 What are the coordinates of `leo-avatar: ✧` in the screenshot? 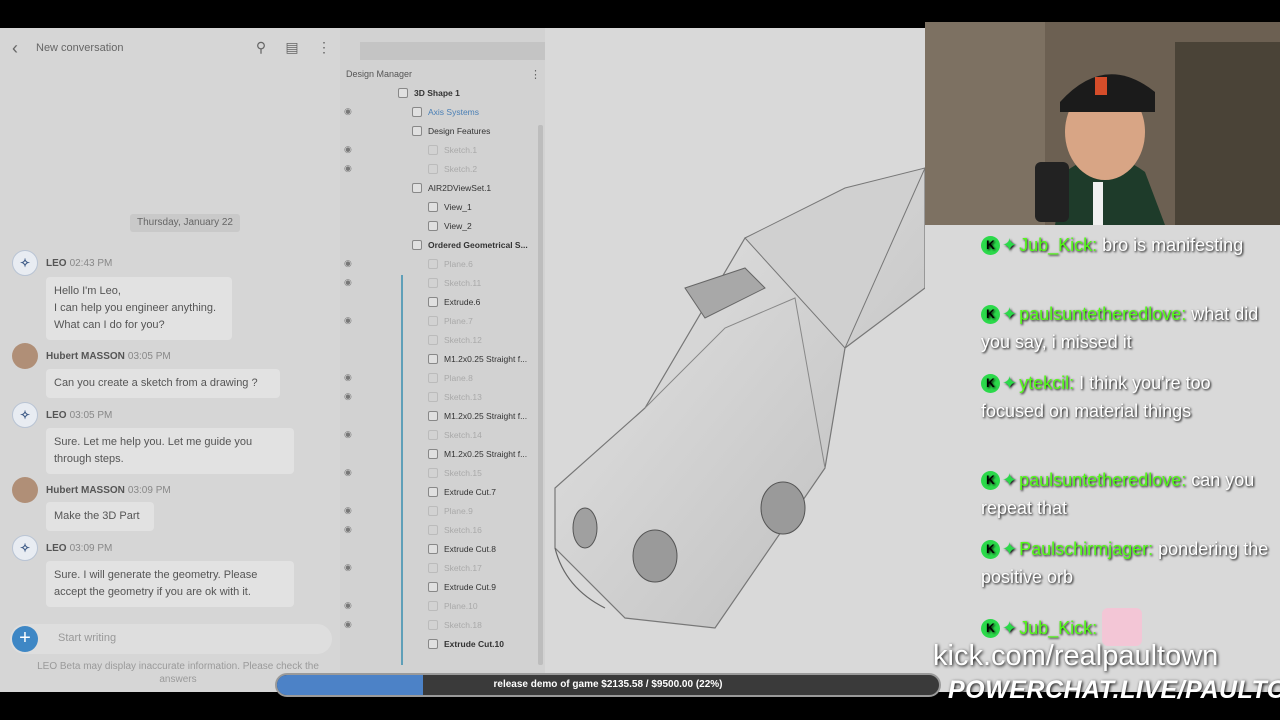 It's located at (25, 415).